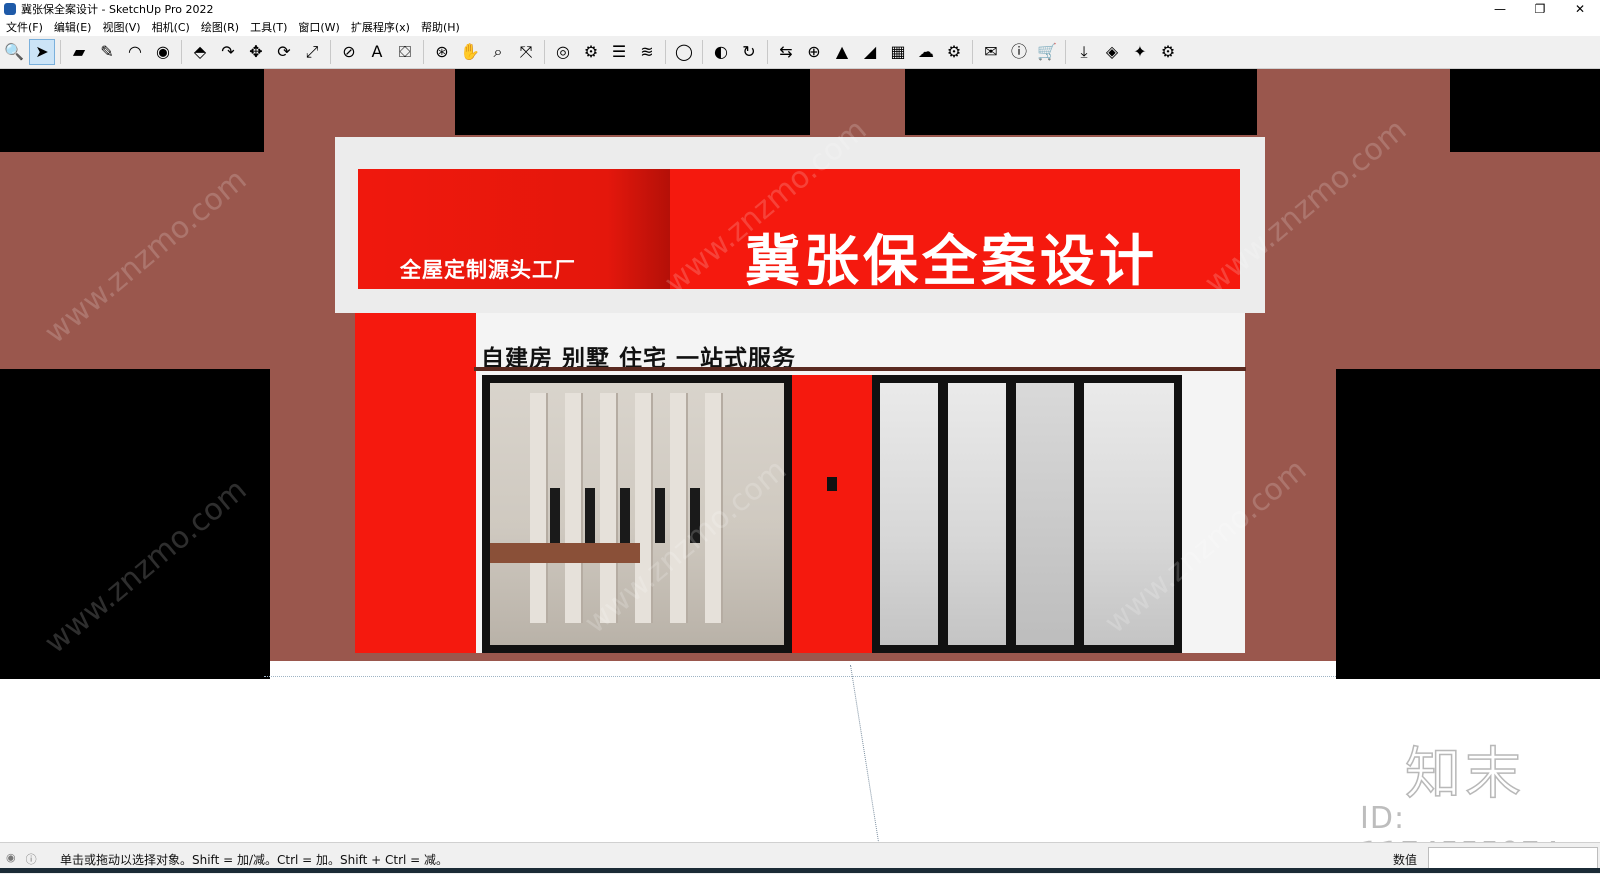 This screenshot has height=874, width=1600. What do you see at coordinates (117, 9) in the screenshot?
I see `window-title: 冀张保全案设计 - SketchUp Pro 2022` at bounding box center [117, 9].